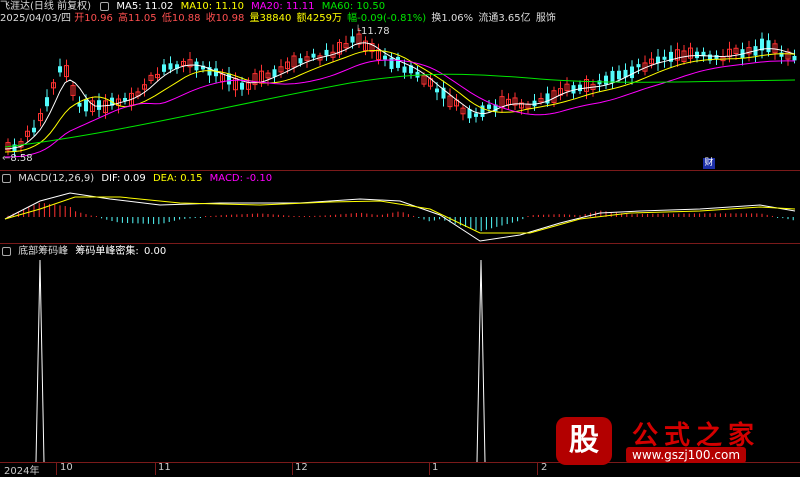  I want to click on macd-value: MACD: -0.10, so click(241, 178).